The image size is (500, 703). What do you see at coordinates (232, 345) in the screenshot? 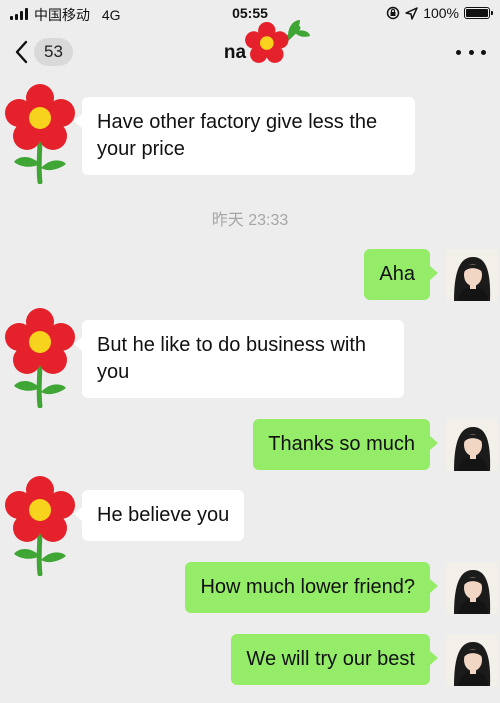
I see `message-line: But he like to do business with` at bounding box center [232, 345].